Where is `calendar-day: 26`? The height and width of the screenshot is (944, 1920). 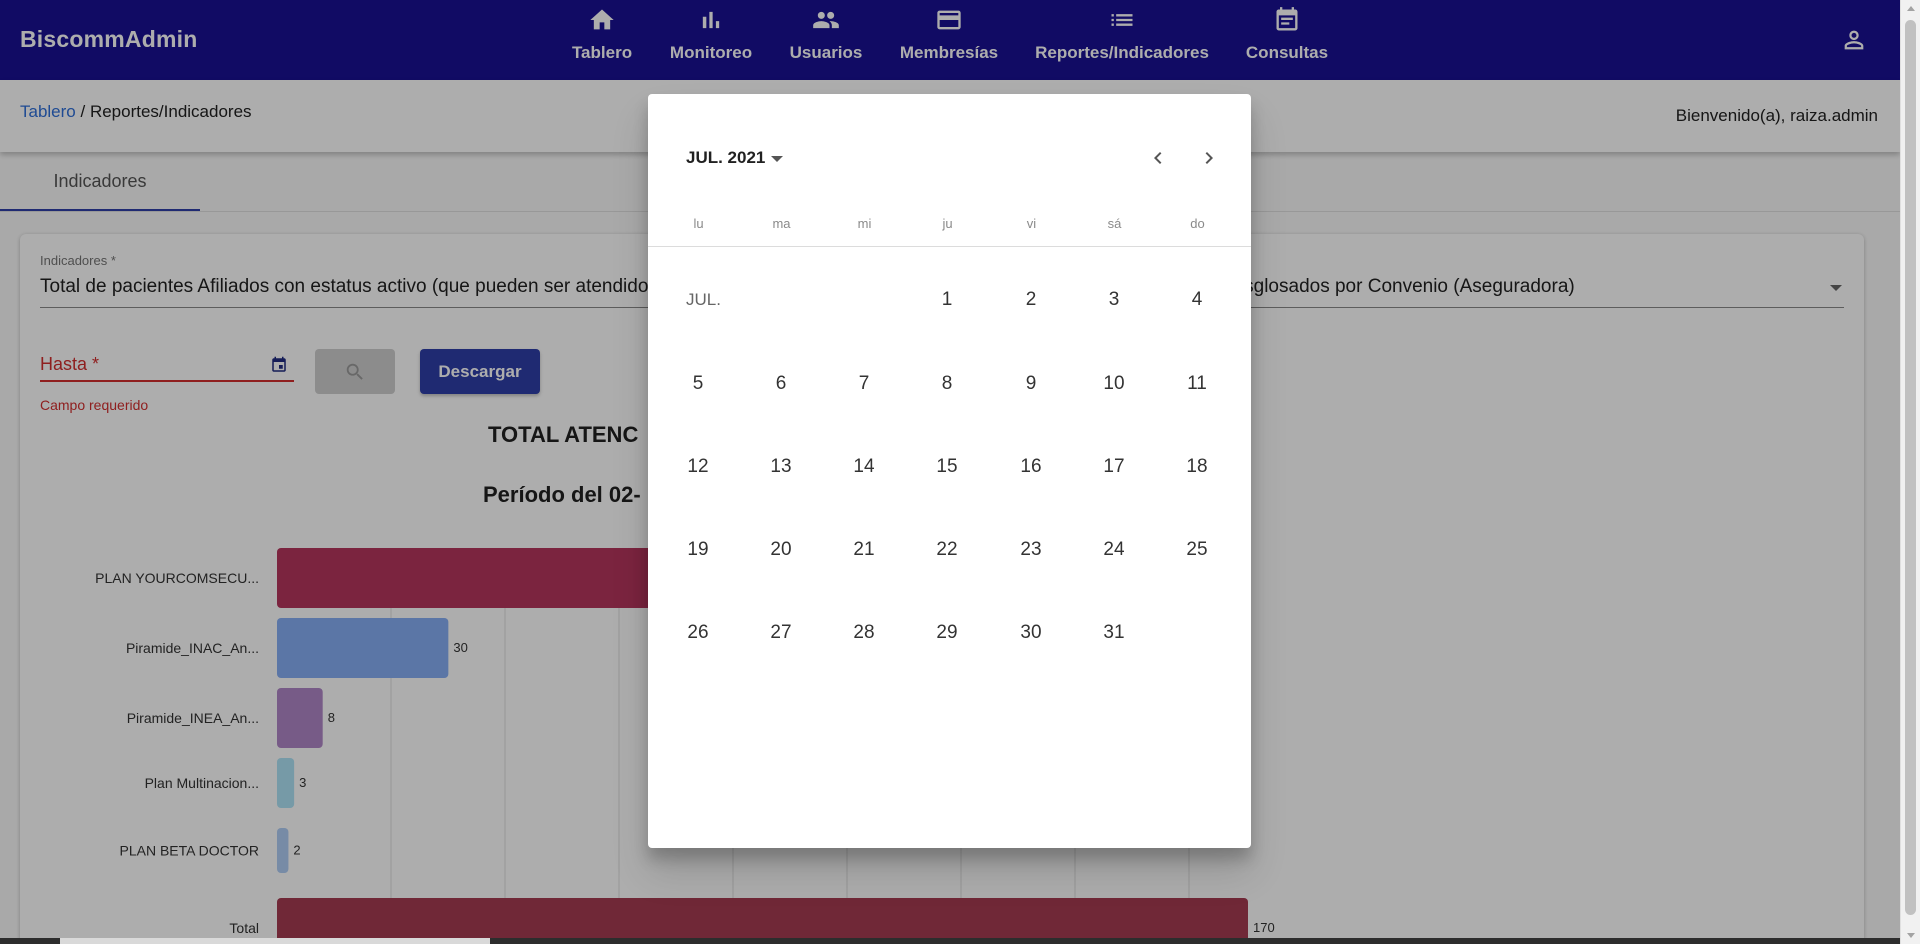 calendar-day: 26 is located at coordinates (698, 633).